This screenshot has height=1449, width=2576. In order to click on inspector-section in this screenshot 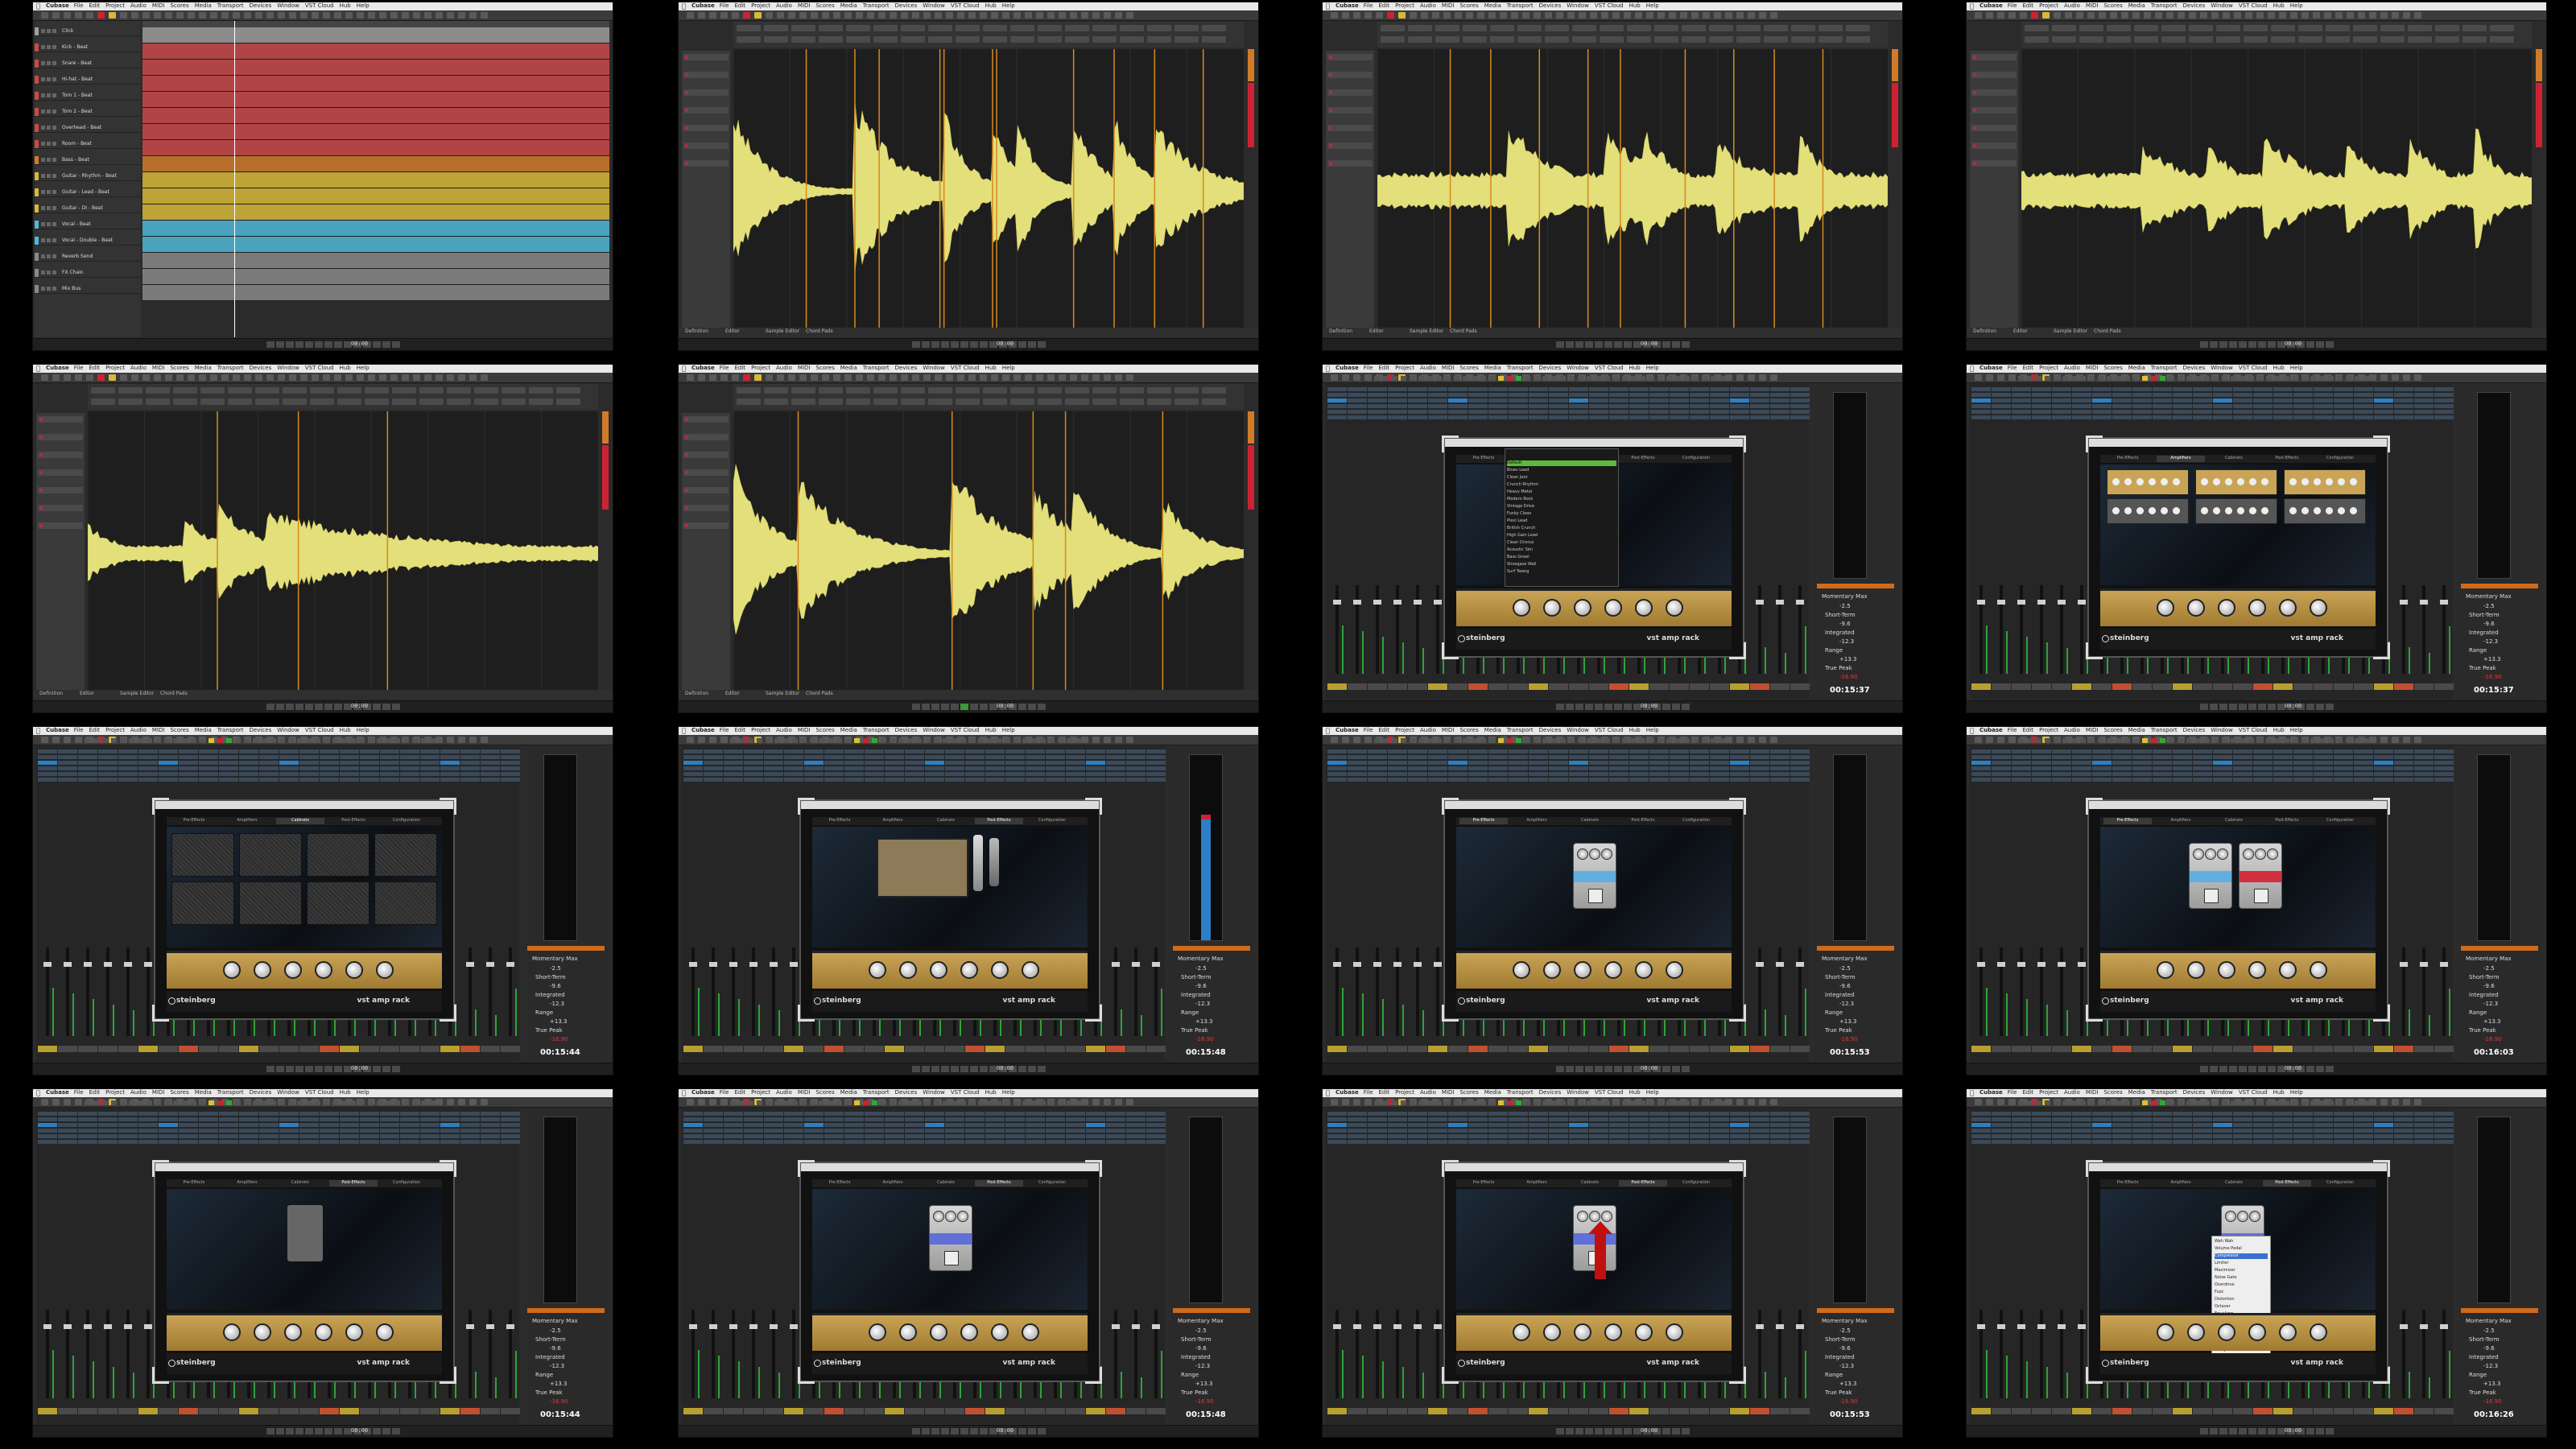, I will do `click(1994, 75)`.